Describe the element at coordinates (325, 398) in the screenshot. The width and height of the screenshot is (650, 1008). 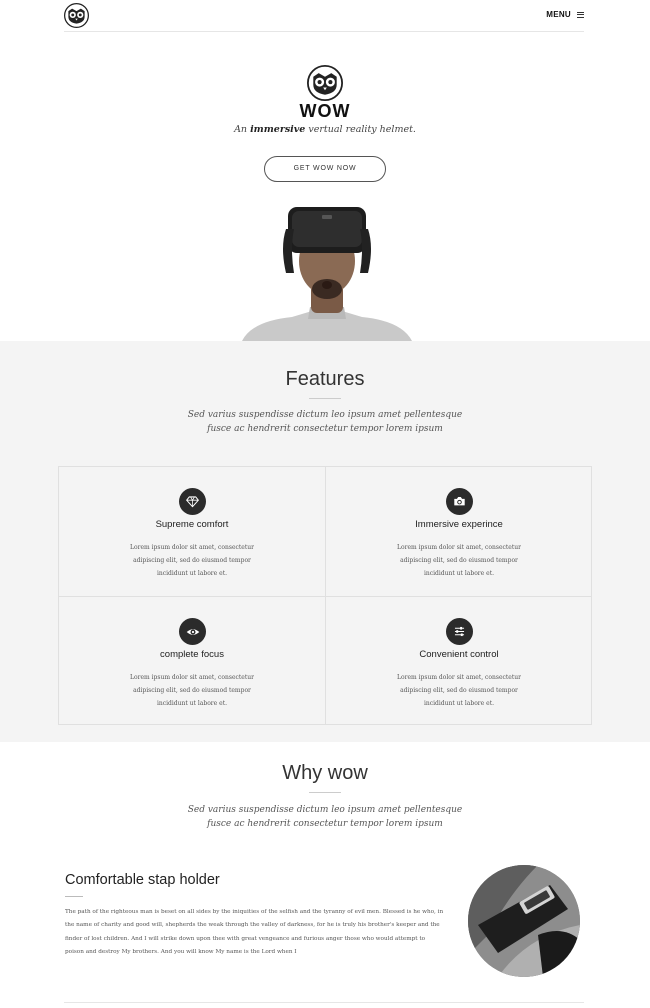
I see `features-divider` at that location.